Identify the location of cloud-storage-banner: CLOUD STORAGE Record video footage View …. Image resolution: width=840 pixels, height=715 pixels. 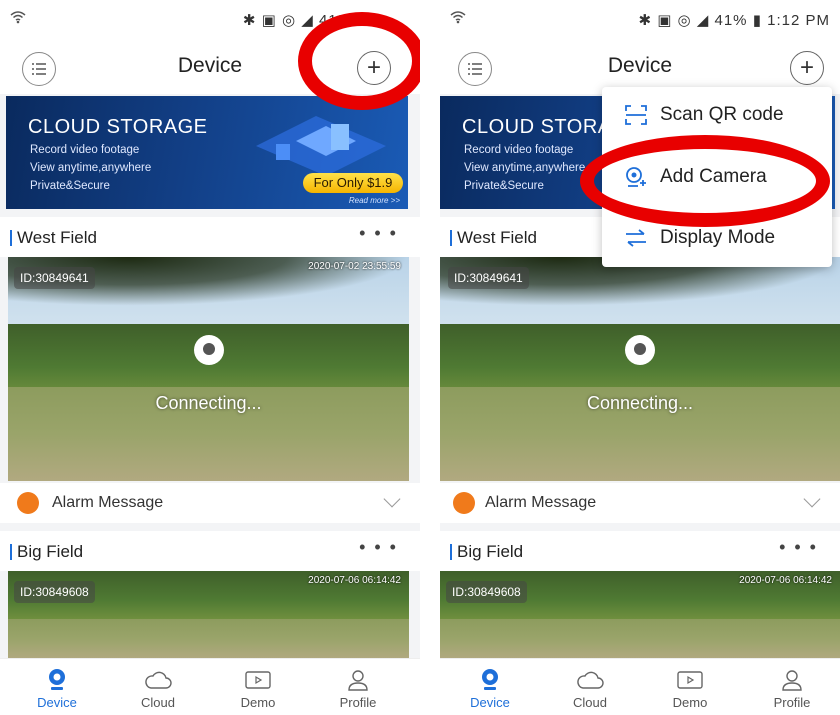
(207, 152).